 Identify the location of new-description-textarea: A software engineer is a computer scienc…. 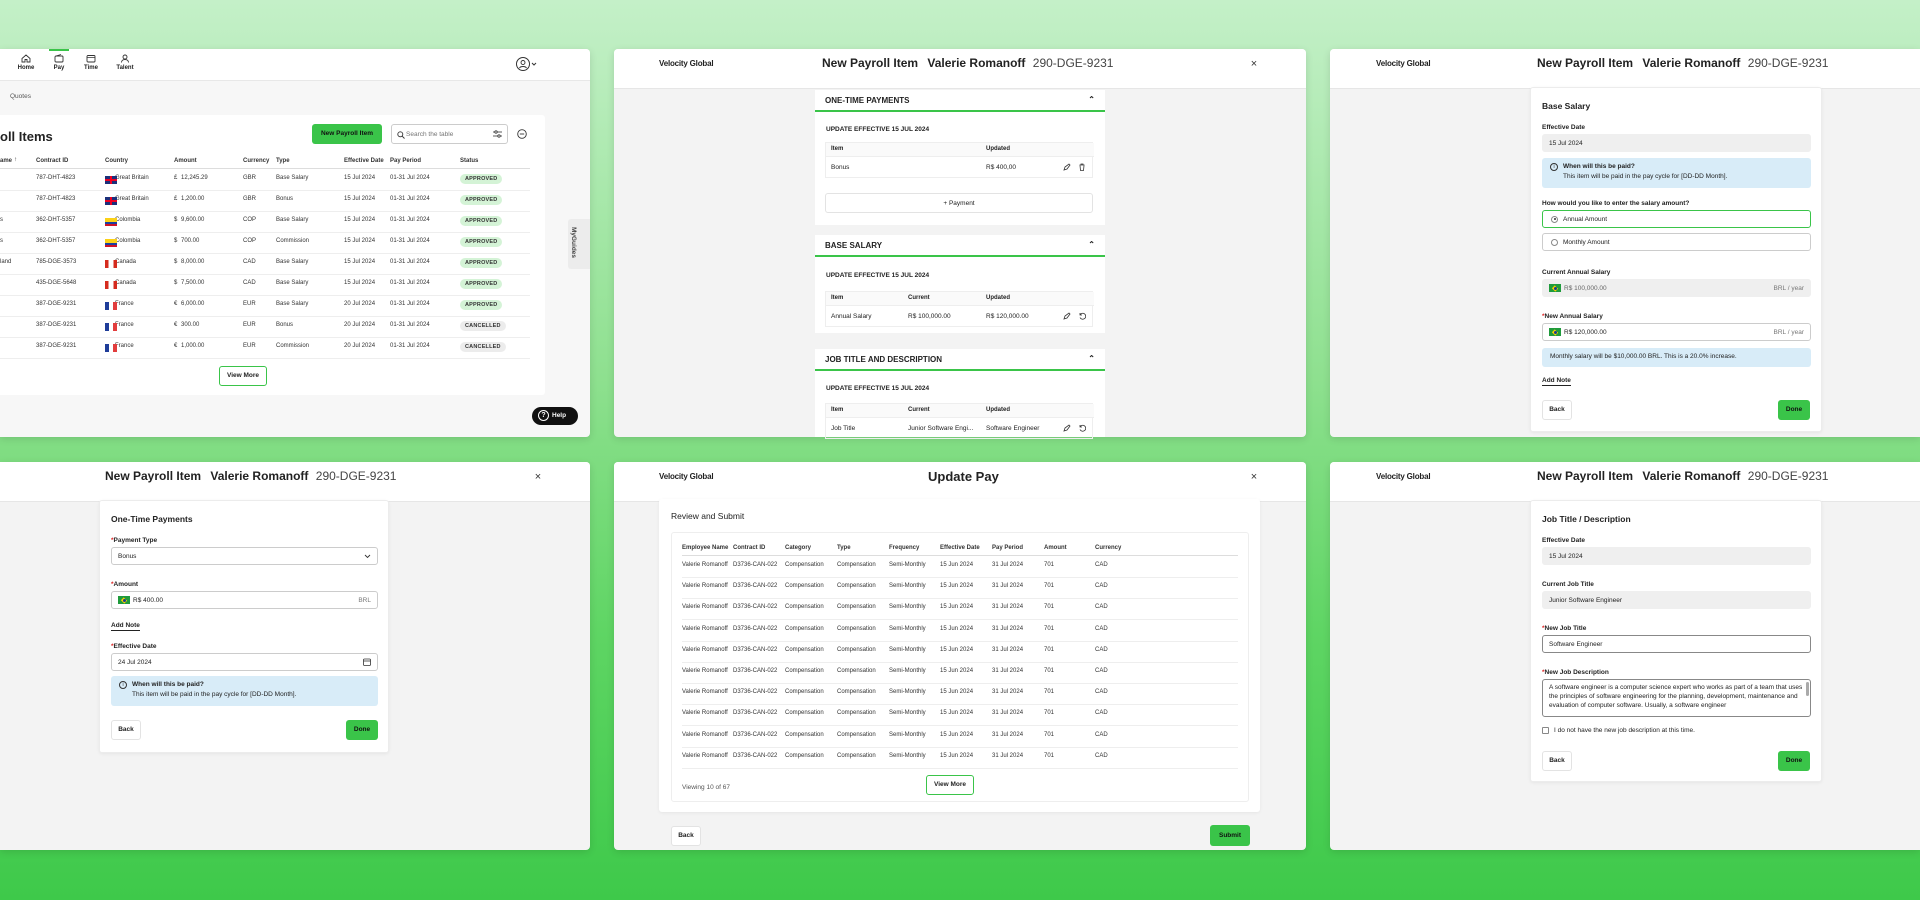
(1676, 698).